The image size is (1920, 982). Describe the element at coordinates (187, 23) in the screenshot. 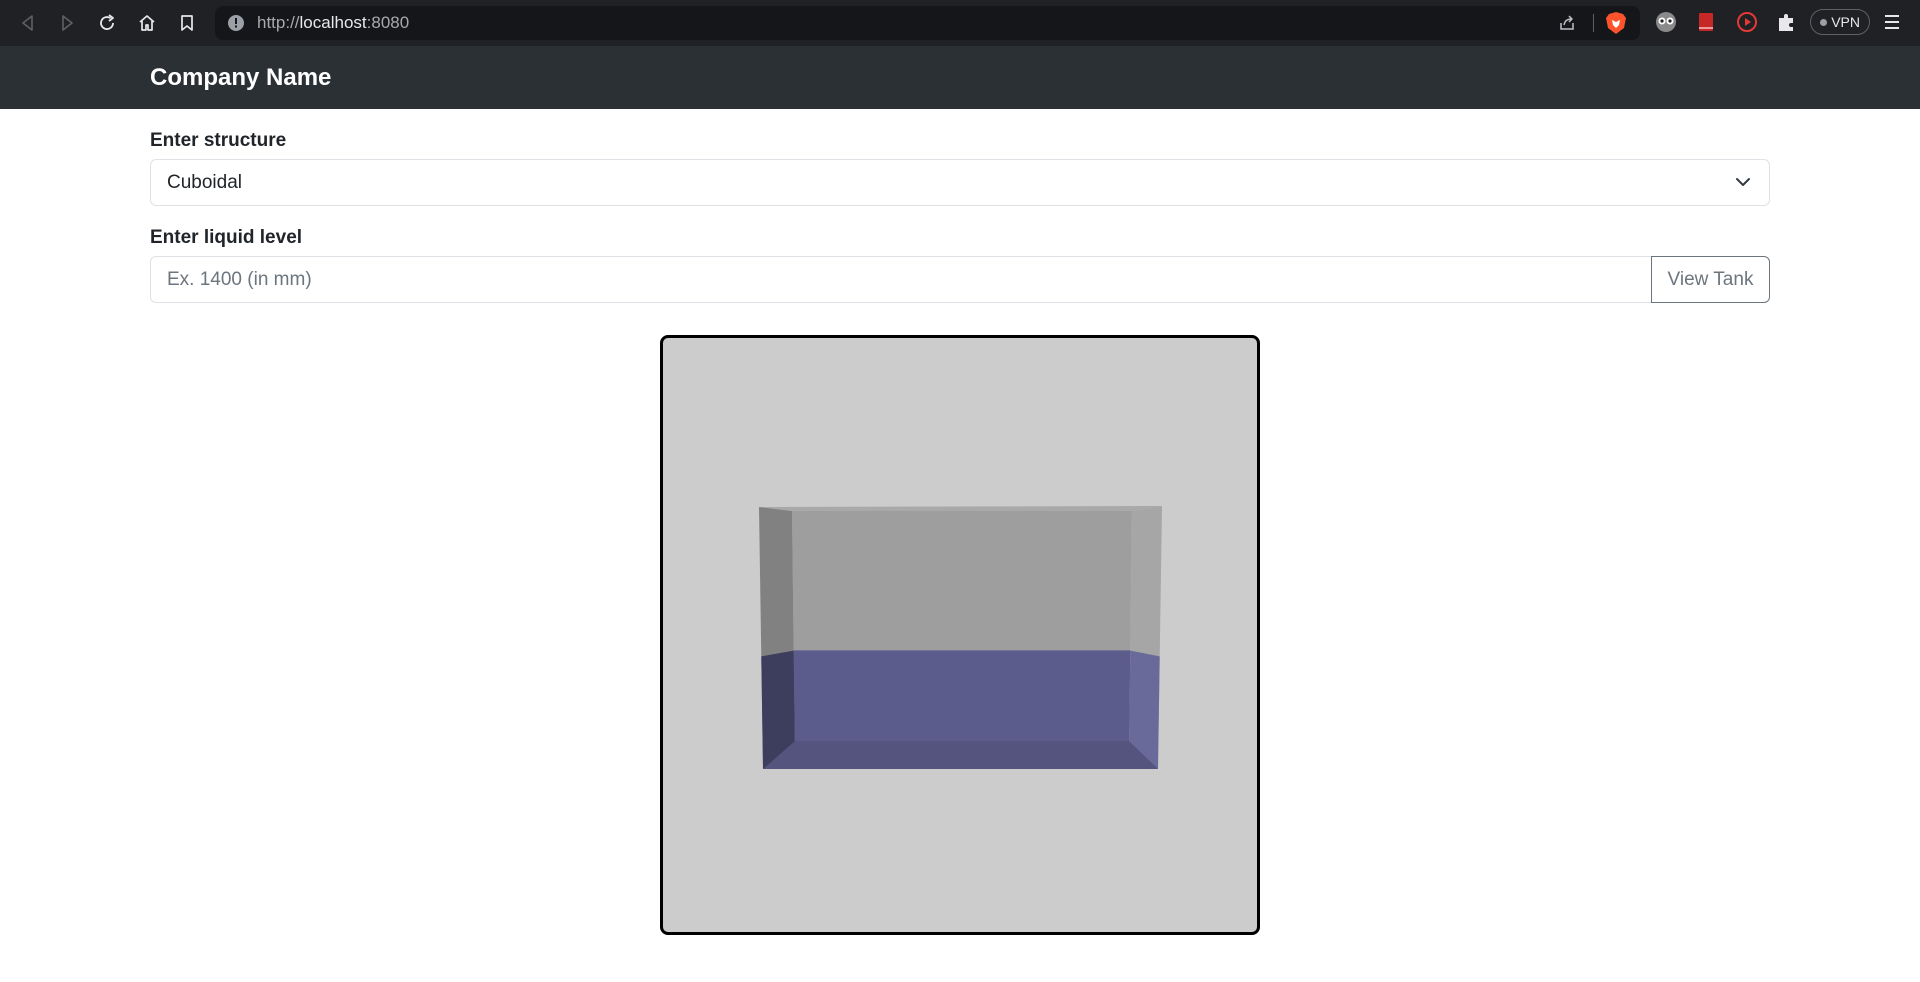

I see `bookmark-icon` at that location.